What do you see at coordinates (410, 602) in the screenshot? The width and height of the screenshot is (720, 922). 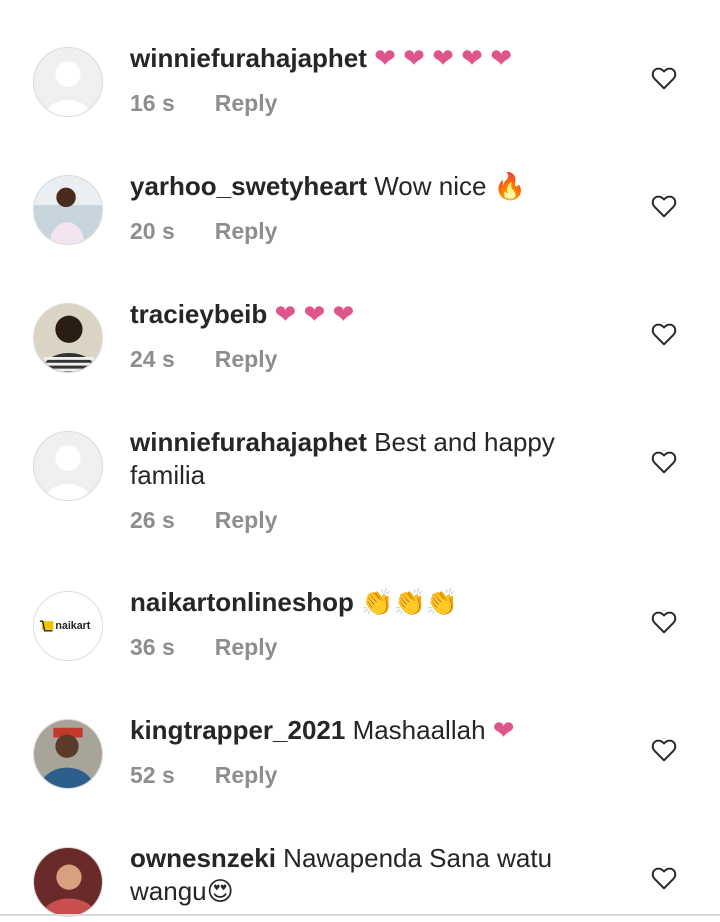 I see `clapping-emoji-icon: 👏👏👏` at bounding box center [410, 602].